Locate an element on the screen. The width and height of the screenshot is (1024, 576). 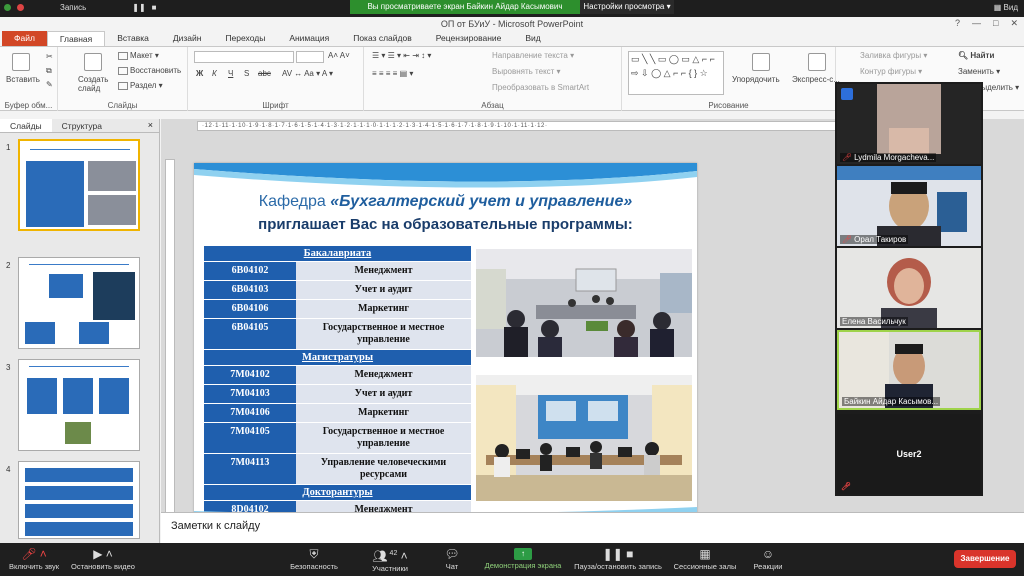
italic-button: К is located at coordinates (214, 73).